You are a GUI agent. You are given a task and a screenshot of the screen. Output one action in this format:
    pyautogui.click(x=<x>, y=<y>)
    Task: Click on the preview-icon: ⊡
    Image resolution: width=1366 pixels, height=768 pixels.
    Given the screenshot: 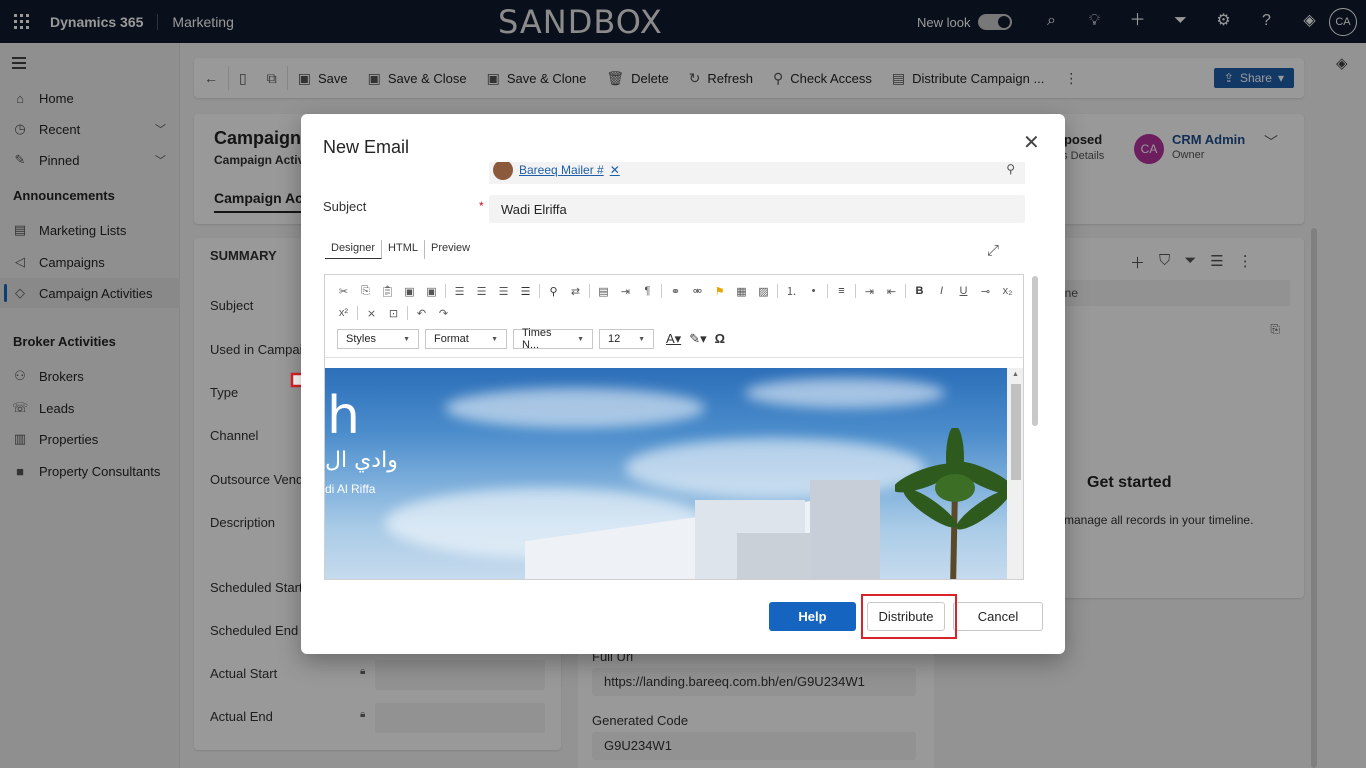 What is the action you would take?
    pyautogui.click(x=393, y=313)
    